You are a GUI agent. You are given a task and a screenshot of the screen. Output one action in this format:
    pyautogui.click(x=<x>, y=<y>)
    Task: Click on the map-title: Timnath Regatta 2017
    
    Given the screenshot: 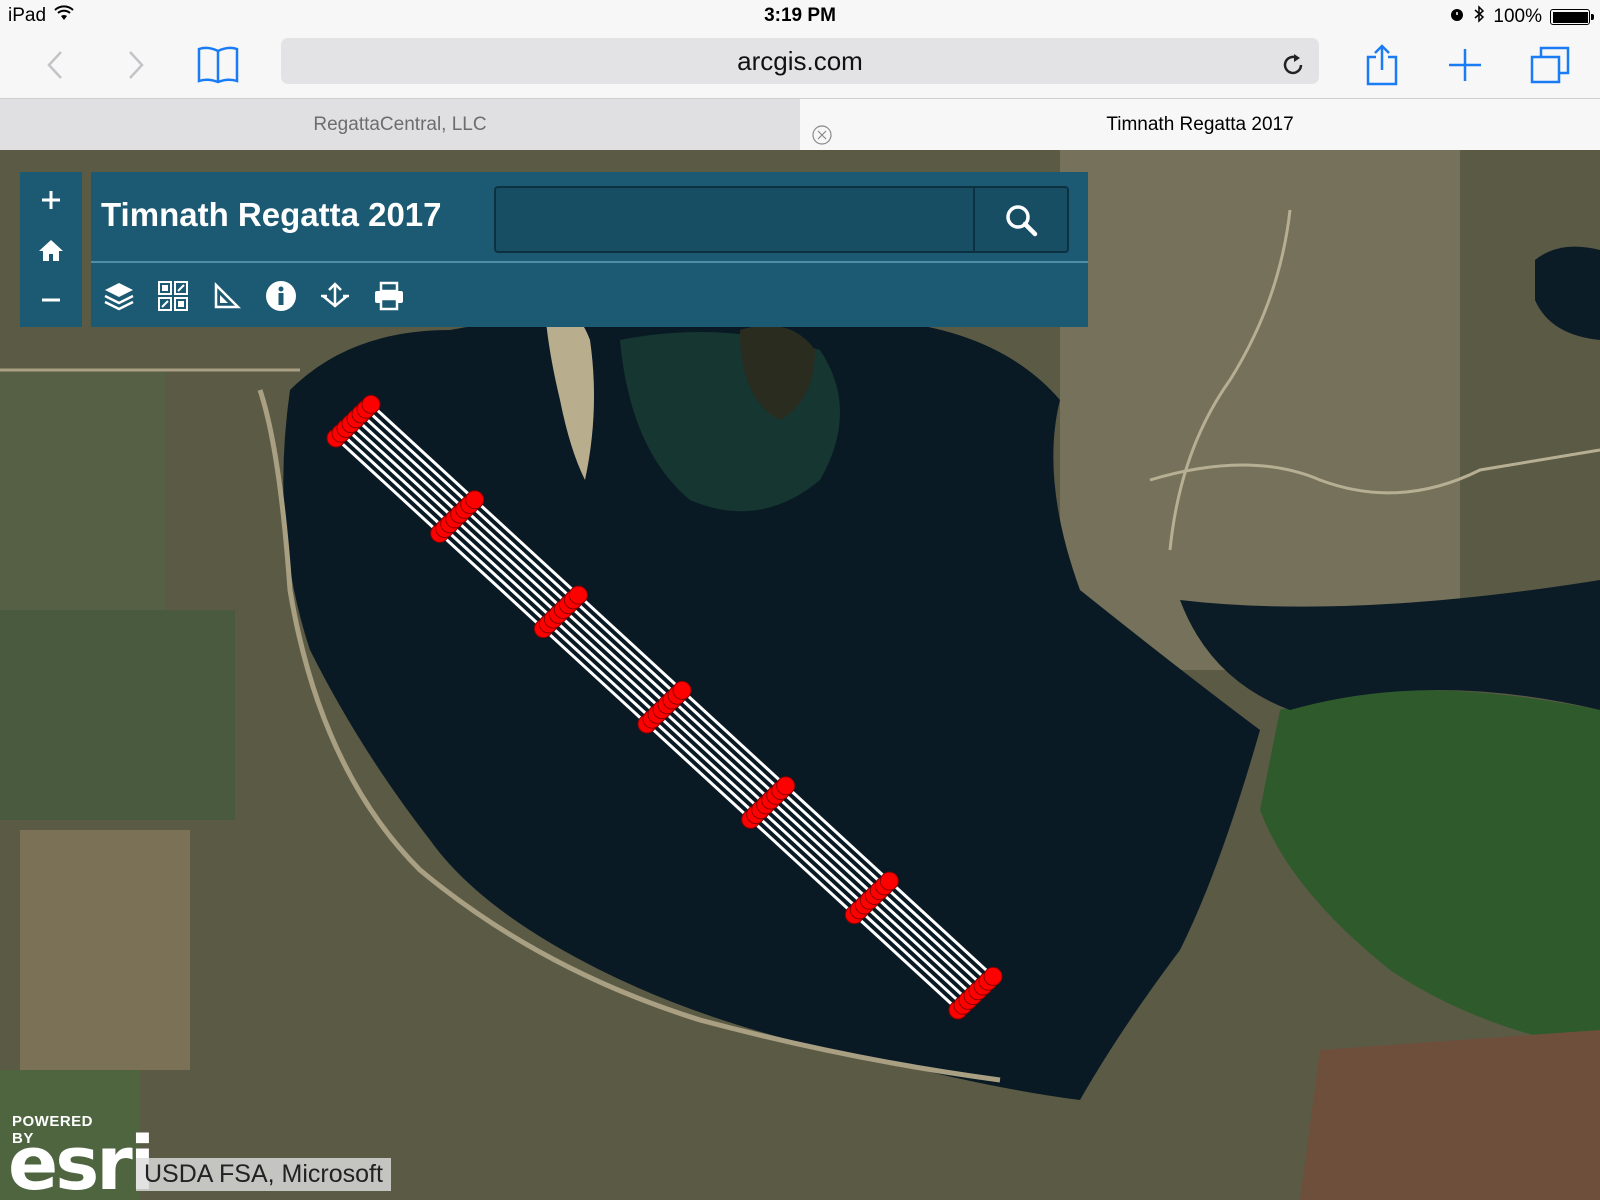 What is the action you would take?
    pyautogui.click(x=271, y=214)
    